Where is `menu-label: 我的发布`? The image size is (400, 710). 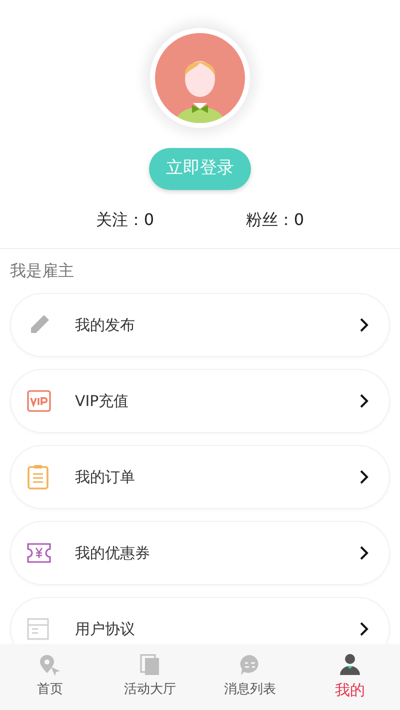
menu-label: 我的发布 is located at coordinates (105, 325).